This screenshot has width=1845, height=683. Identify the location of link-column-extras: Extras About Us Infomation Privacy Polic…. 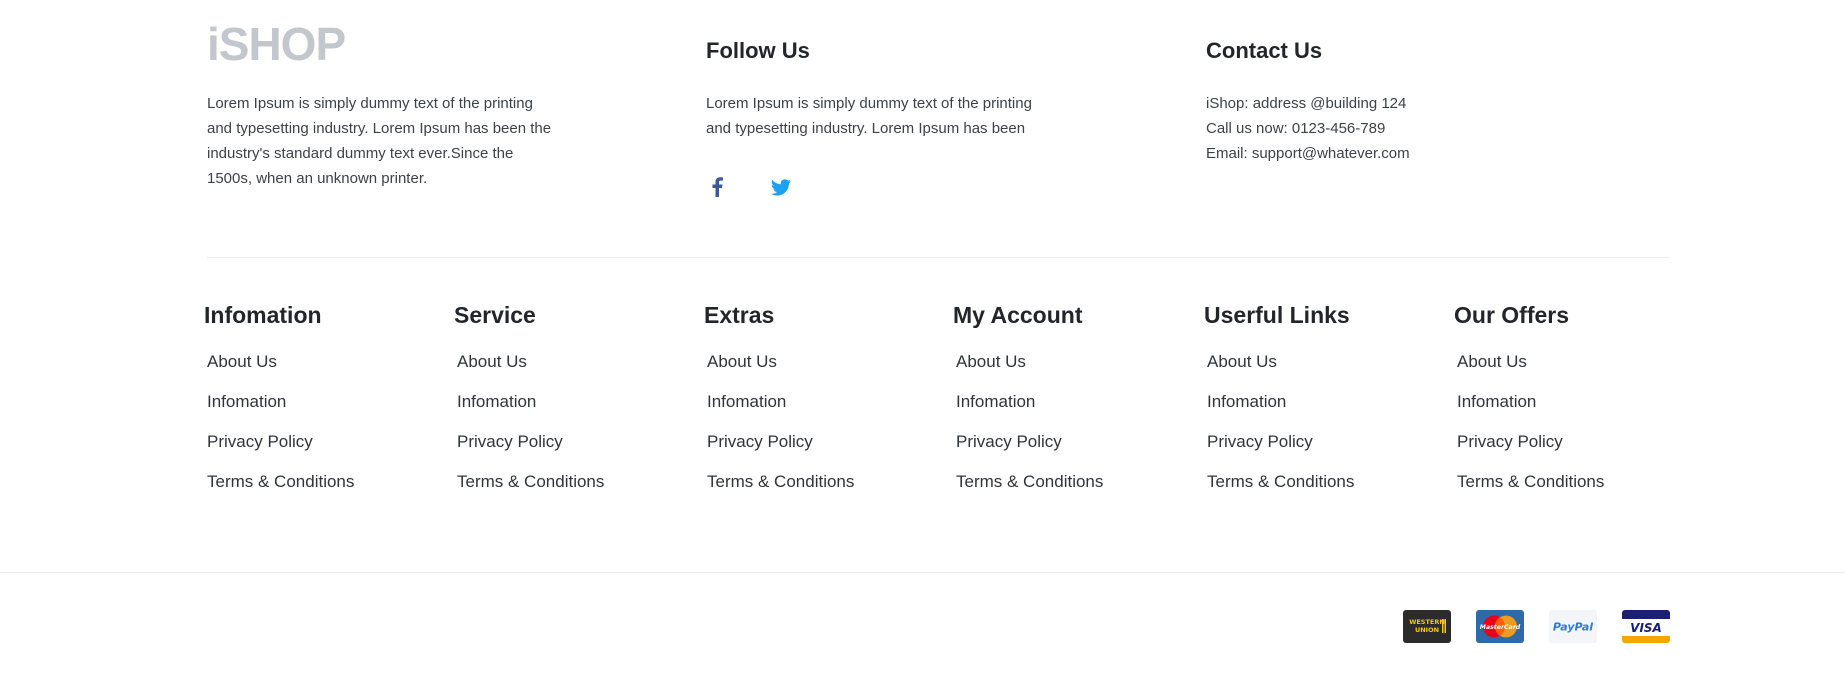
(824, 406).